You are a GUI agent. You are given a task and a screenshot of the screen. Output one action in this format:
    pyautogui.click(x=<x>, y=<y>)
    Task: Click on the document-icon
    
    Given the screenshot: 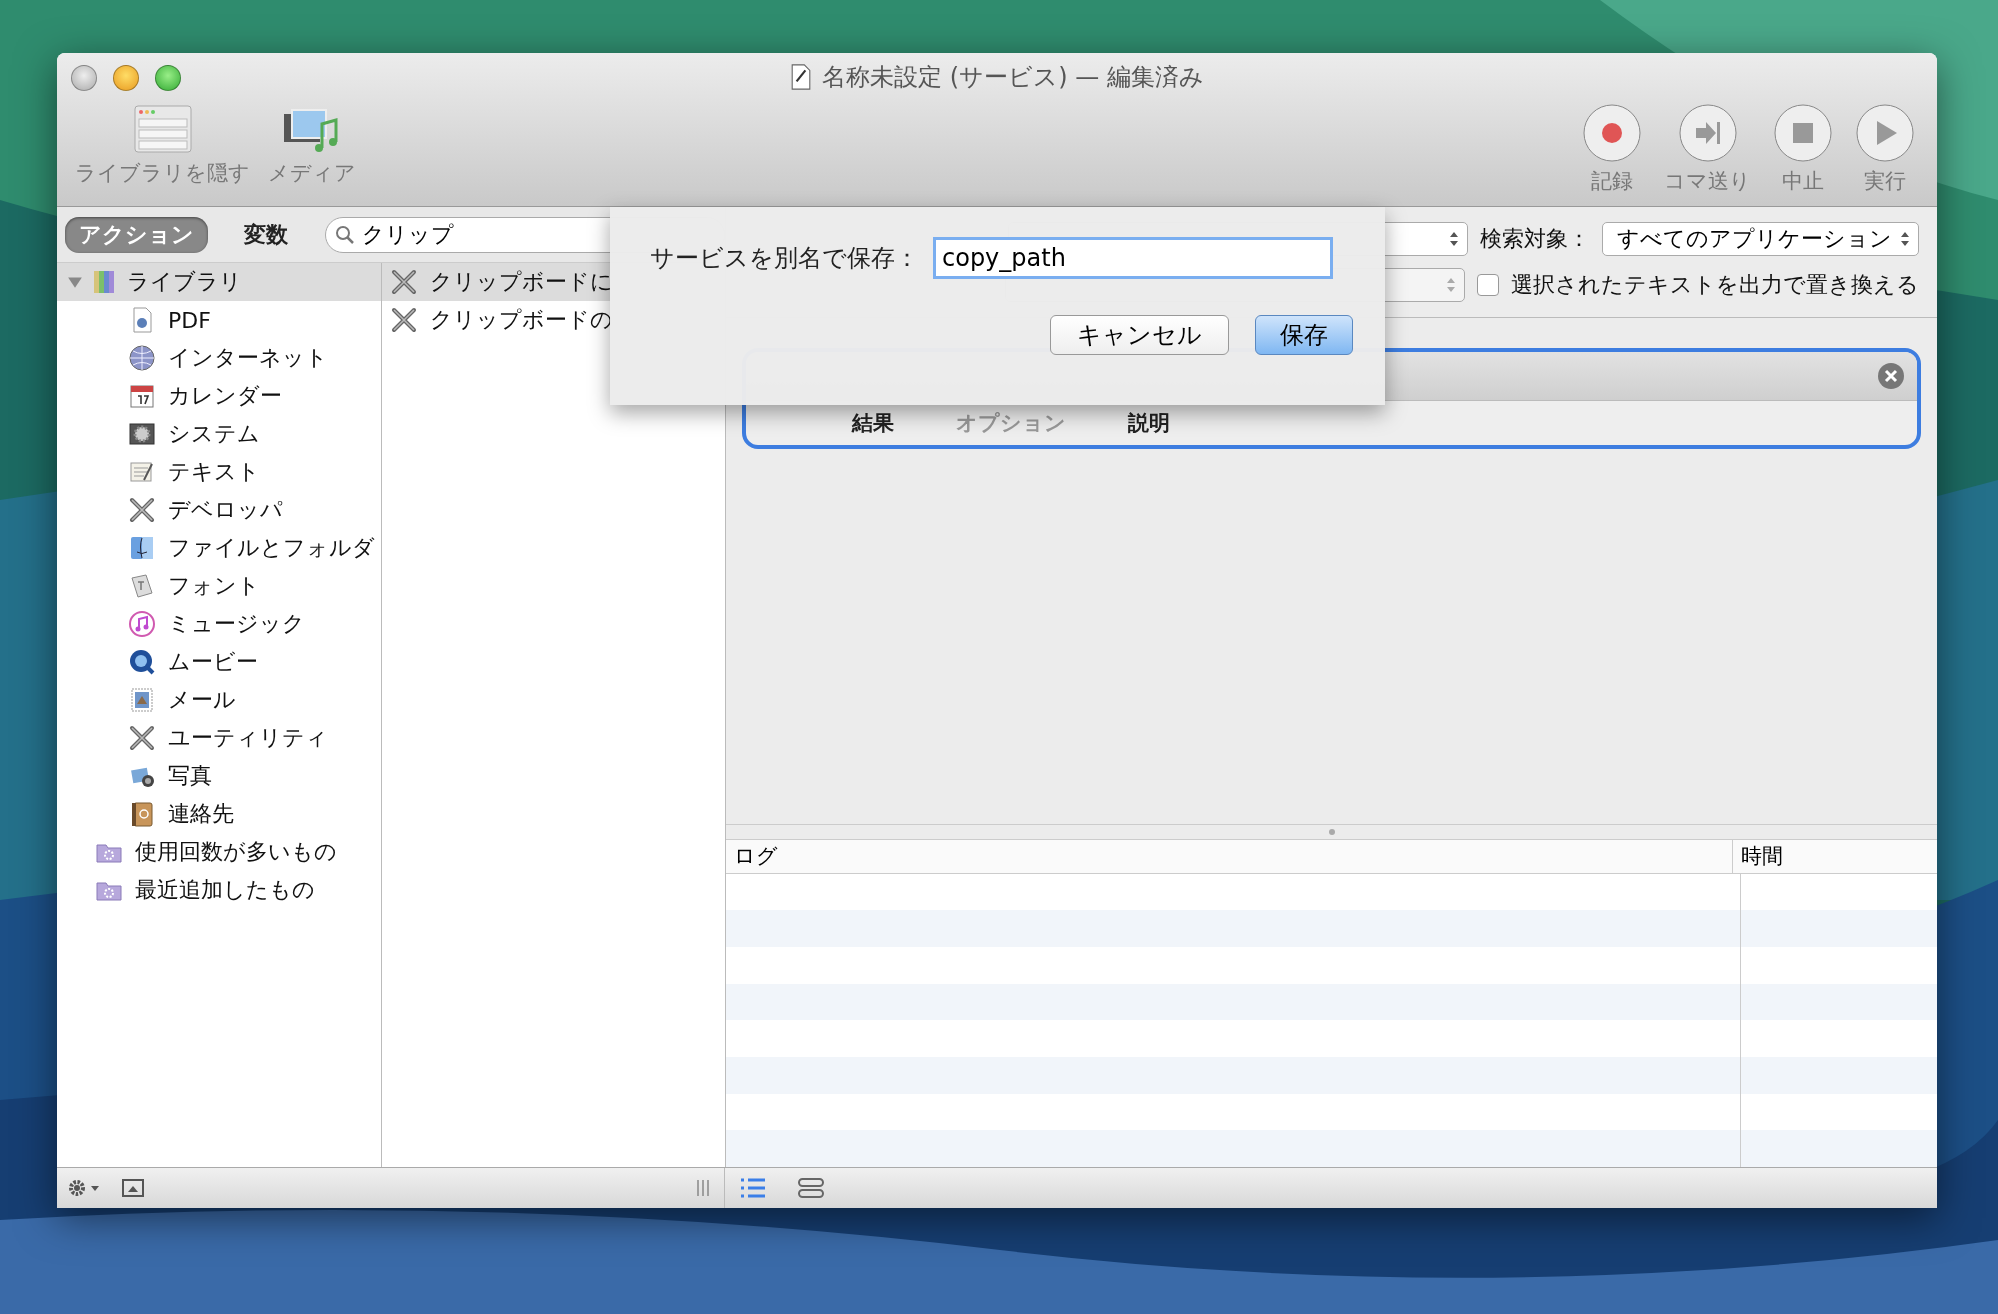 What is the action you would take?
    pyautogui.click(x=801, y=77)
    